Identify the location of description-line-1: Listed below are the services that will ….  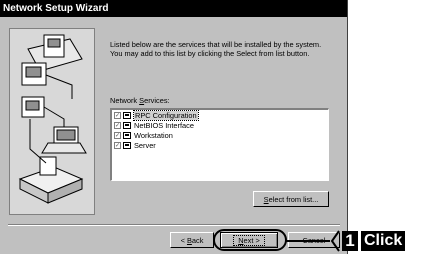
(216, 44).